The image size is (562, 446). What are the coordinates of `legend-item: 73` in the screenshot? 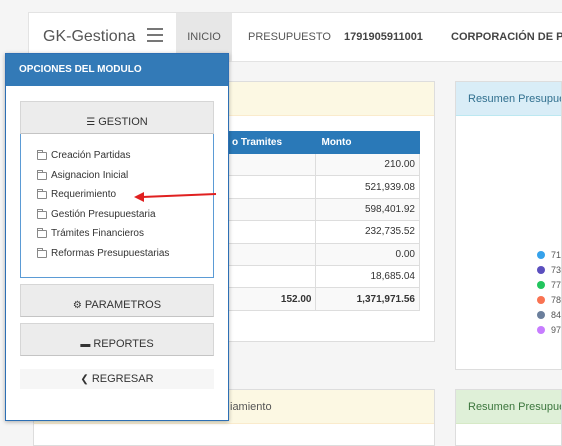 It's located at (549, 269).